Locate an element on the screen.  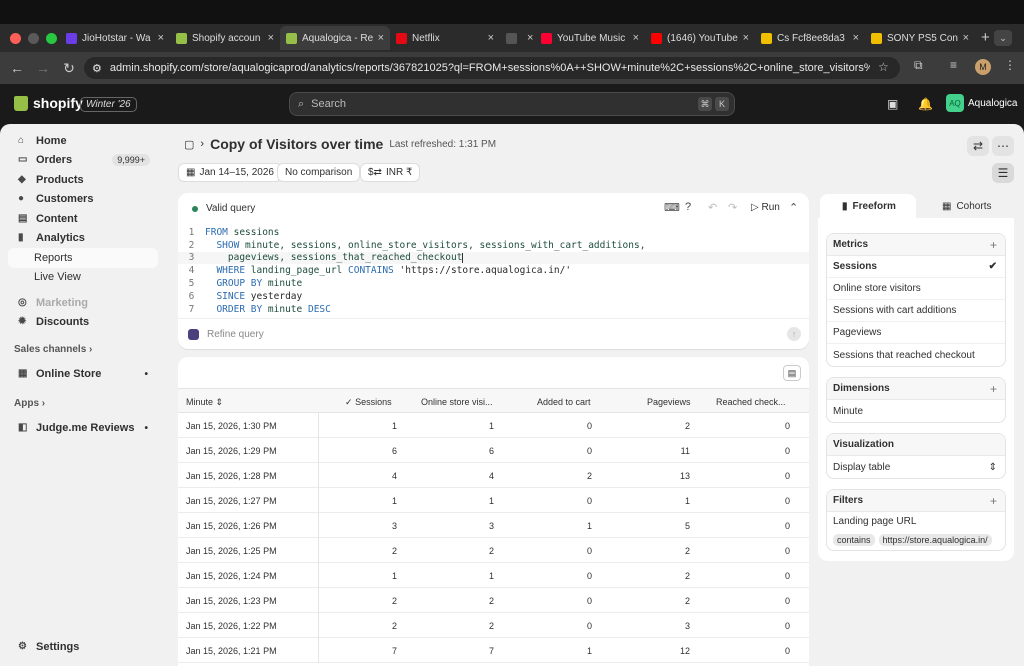
sidebar-item-home: ⌂ Home is located at coordinates (83, 141).